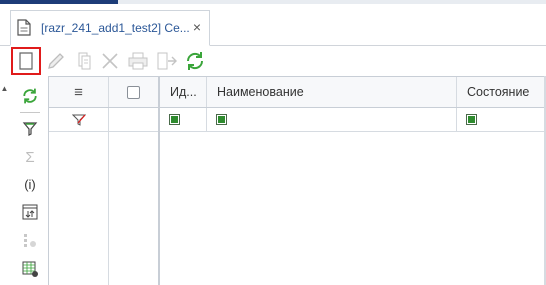  Describe the element at coordinates (30, 112) in the screenshot. I see `sidebar-divider` at that location.